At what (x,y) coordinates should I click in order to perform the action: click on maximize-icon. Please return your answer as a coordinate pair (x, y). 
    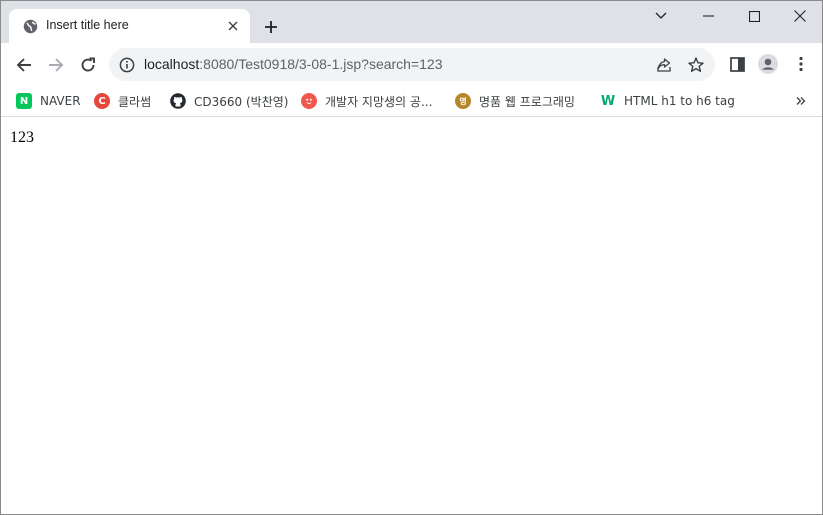
    Looking at the image, I should click on (754, 16).